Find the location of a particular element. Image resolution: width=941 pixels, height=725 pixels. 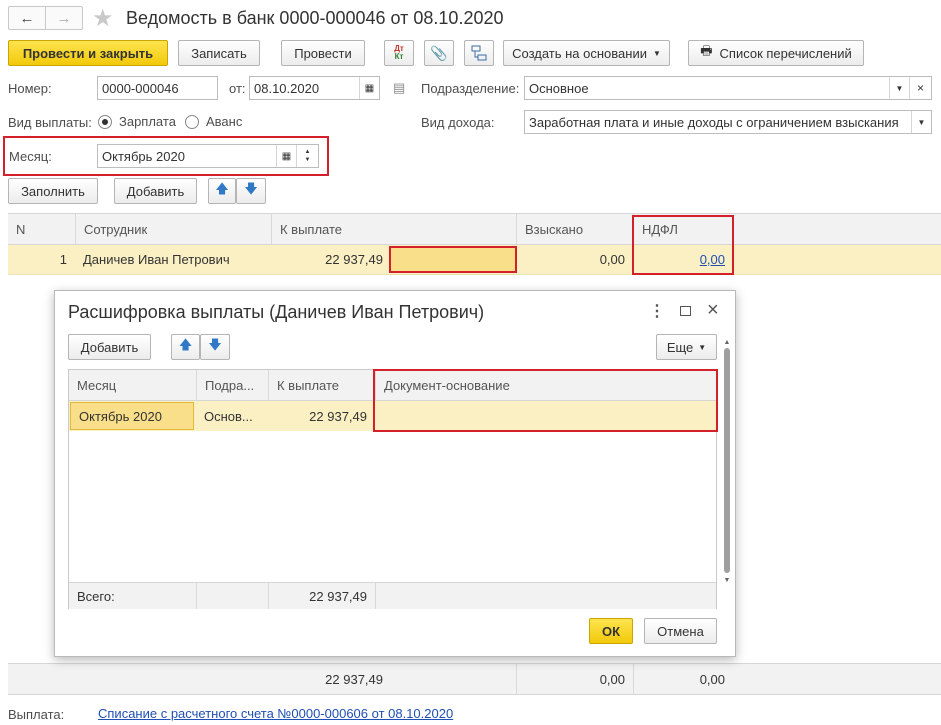

scrollbar-thumb is located at coordinates (727, 460).